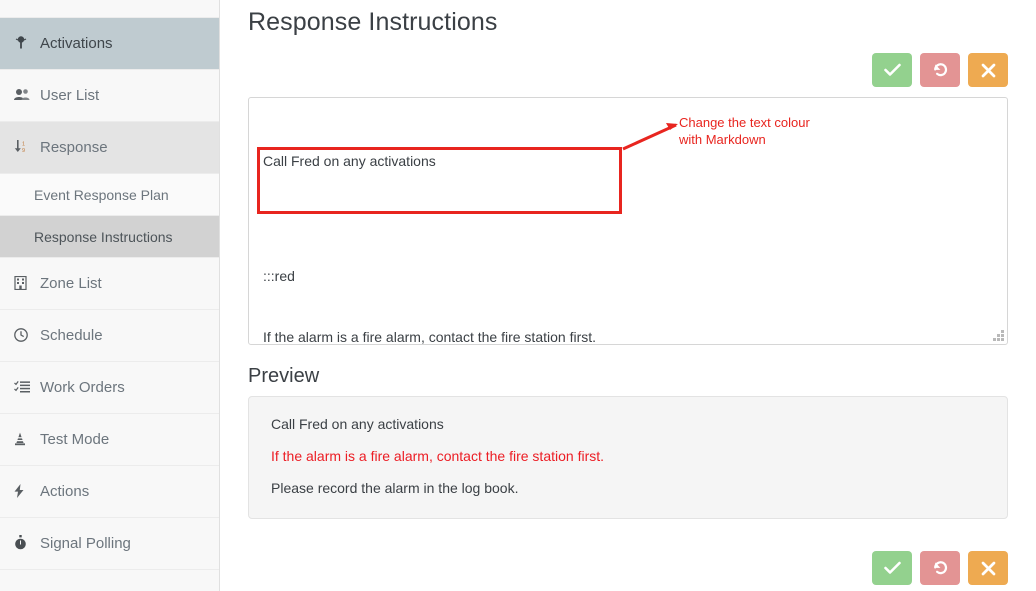 The image size is (1036, 591). I want to click on sidebar-item-schedule: Schedule, so click(109, 336).